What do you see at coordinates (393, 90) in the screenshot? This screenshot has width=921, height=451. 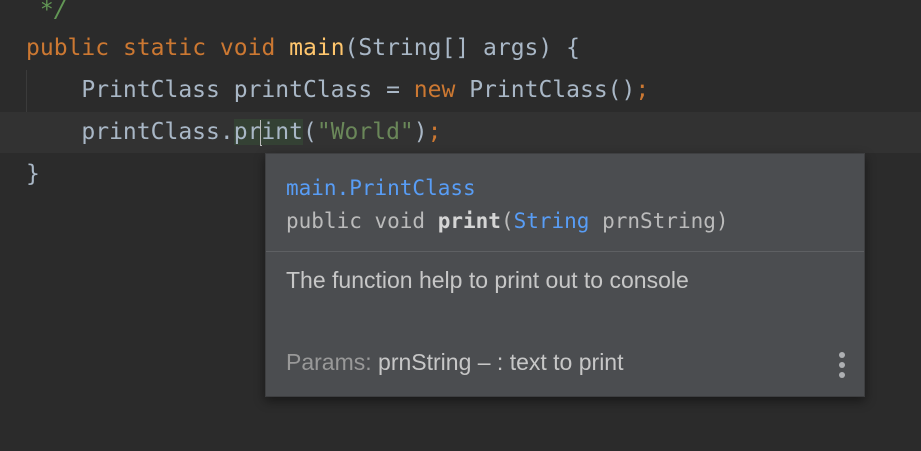 I see `assign-operator: =` at bounding box center [393, 90].